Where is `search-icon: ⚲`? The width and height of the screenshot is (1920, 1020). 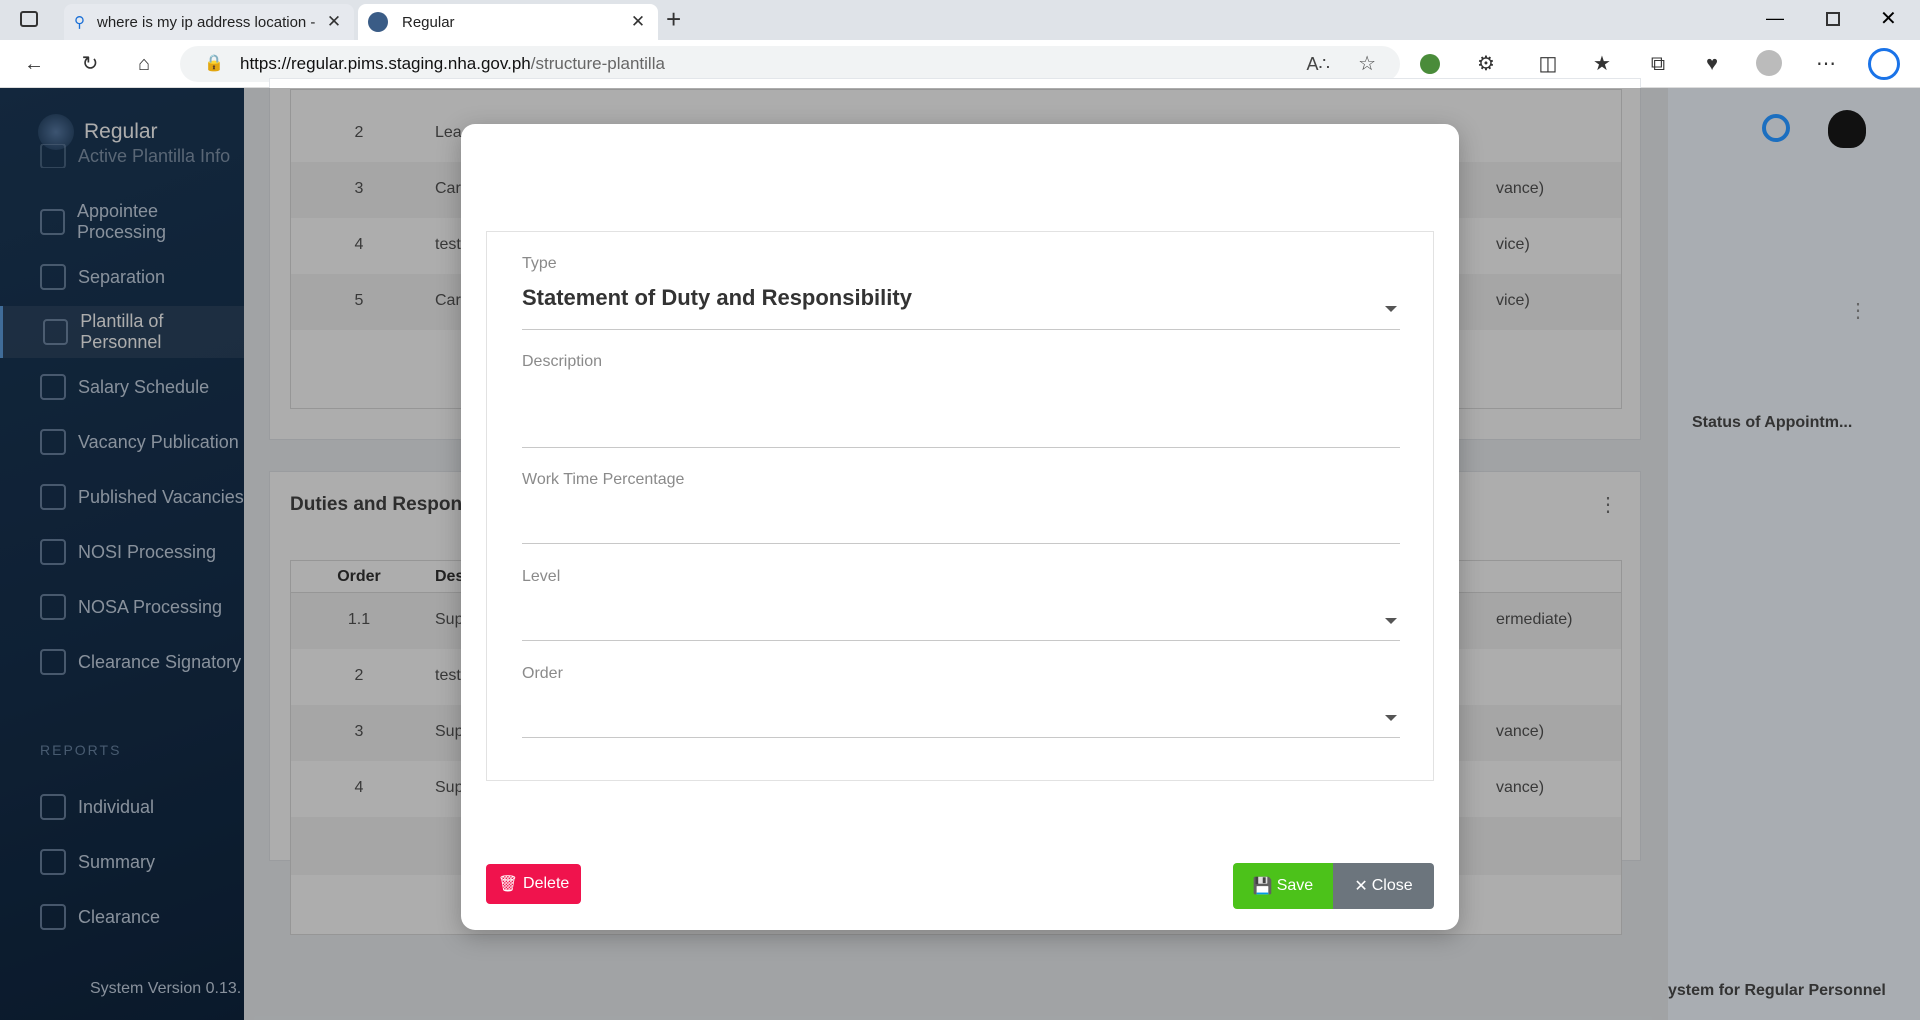 search-icon: ⚲ is located at coordinates (79, 22).